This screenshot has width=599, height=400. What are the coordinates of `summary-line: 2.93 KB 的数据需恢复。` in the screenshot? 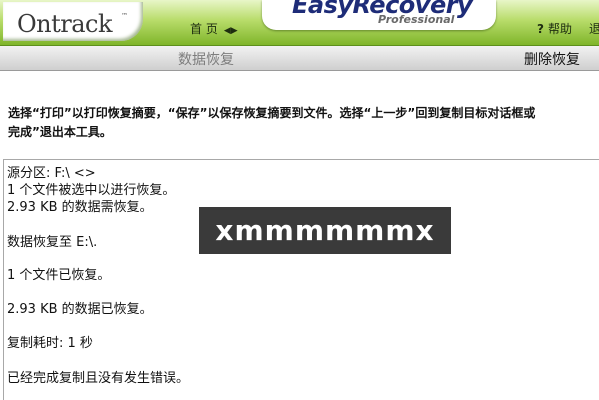 It's located at (80, 207).